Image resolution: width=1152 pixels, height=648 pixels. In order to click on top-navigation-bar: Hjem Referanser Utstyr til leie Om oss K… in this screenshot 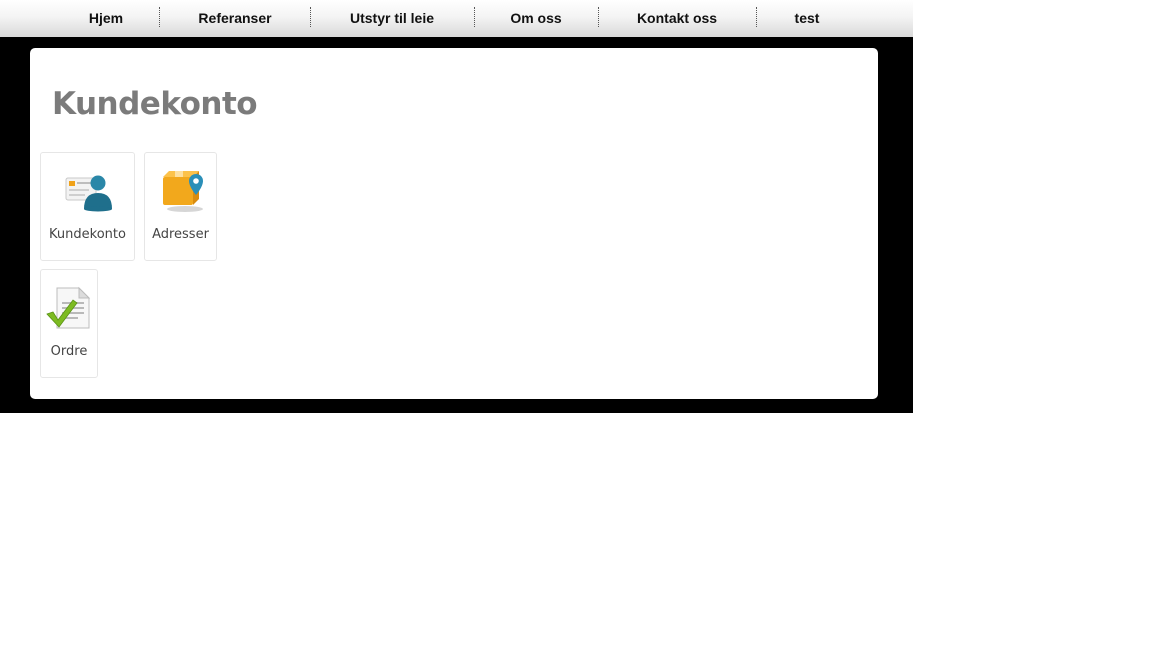, I will do `click(456, 18)`.